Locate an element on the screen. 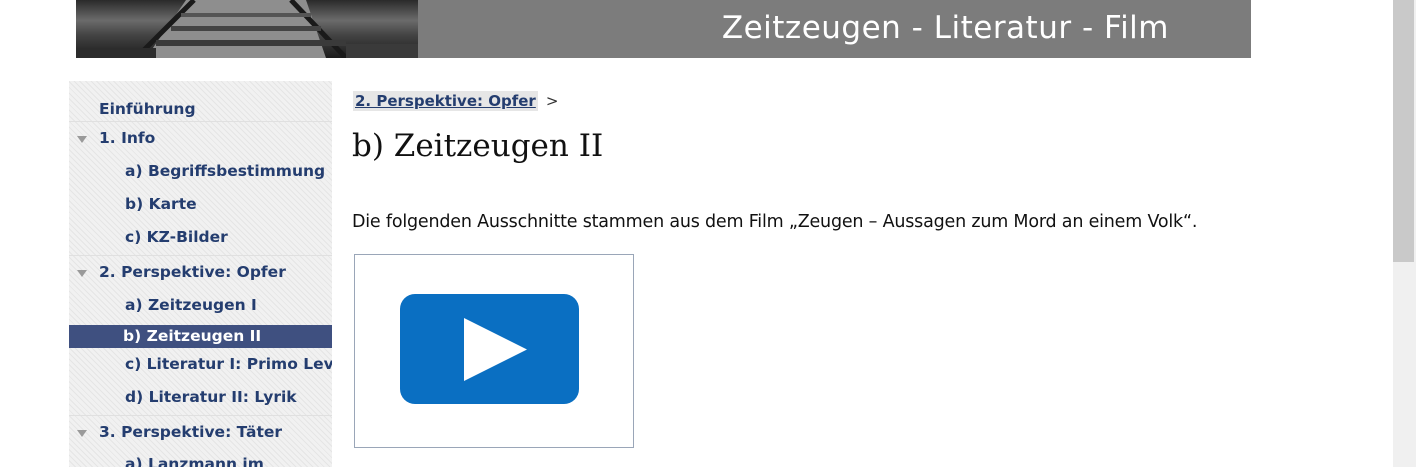  sidebar-item-label: b) Karte is located at coordinates (161, 204).